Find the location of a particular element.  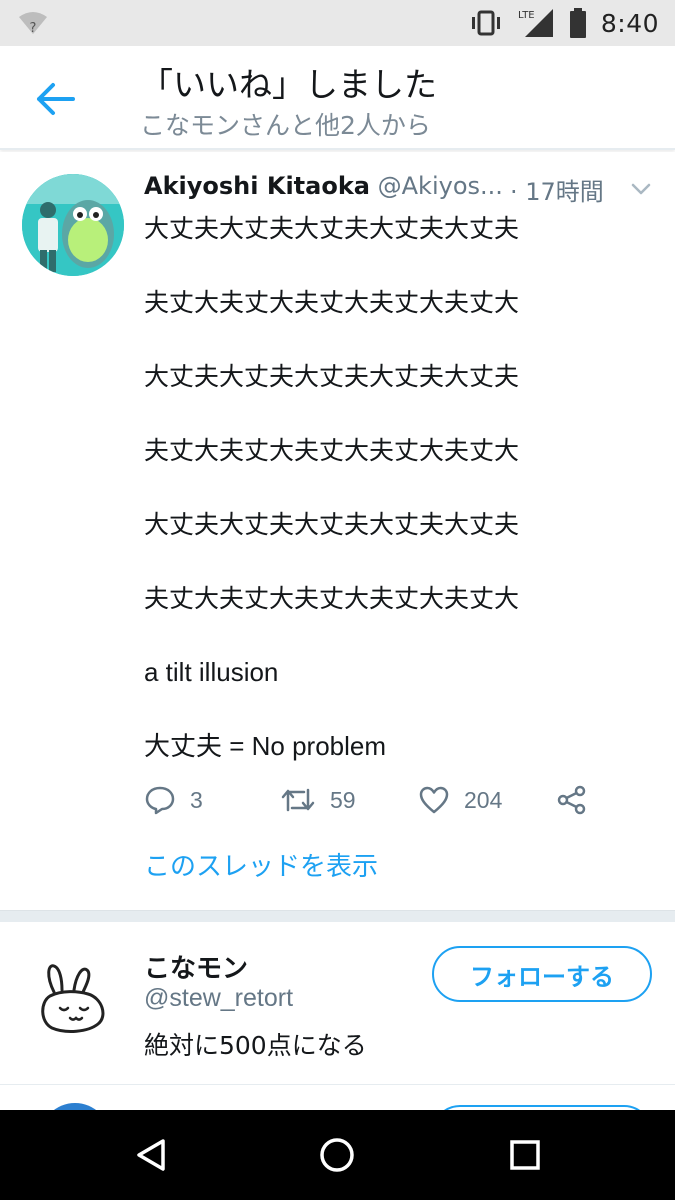

nav-back-button is located at coordinates (151, 1155).